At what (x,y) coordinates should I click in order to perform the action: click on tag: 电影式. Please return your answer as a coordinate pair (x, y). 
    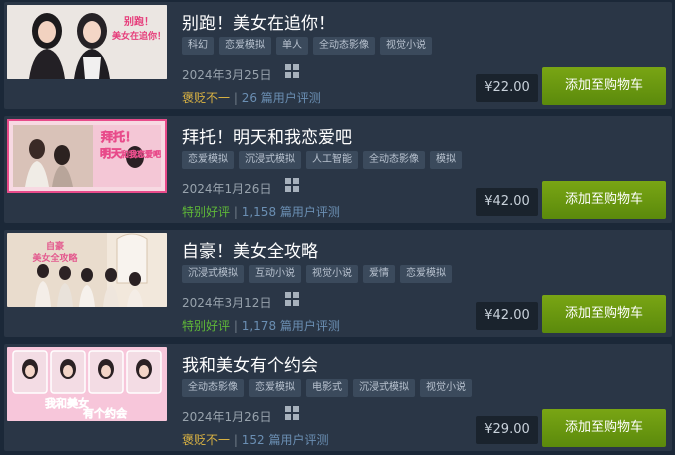
    Looking at the image, I should click on (327, 388).